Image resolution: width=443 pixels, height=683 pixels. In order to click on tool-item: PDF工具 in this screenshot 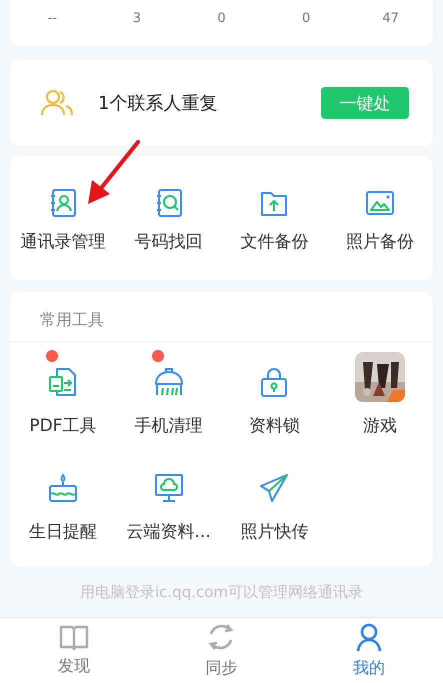, I will do `click(63, 395)`.